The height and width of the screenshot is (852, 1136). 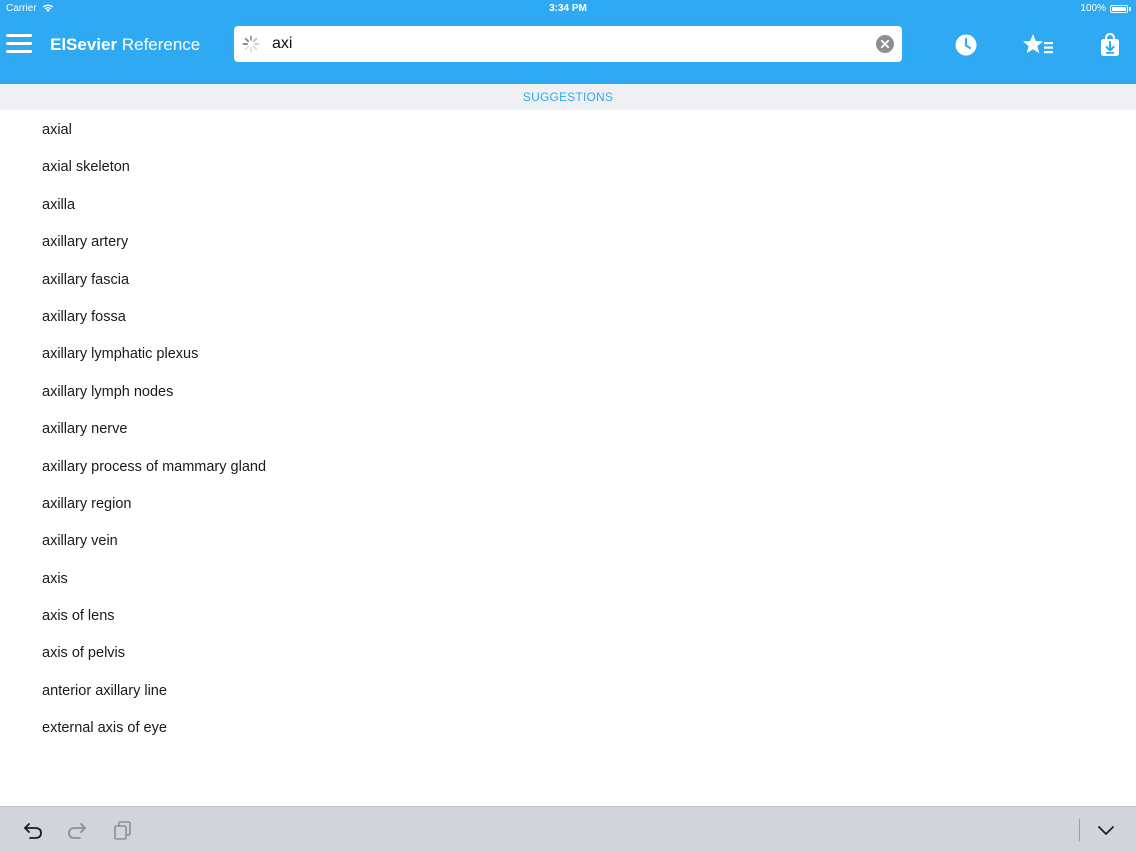 I want to click on hamburger-menu-icon, so click(x=19, y=44).